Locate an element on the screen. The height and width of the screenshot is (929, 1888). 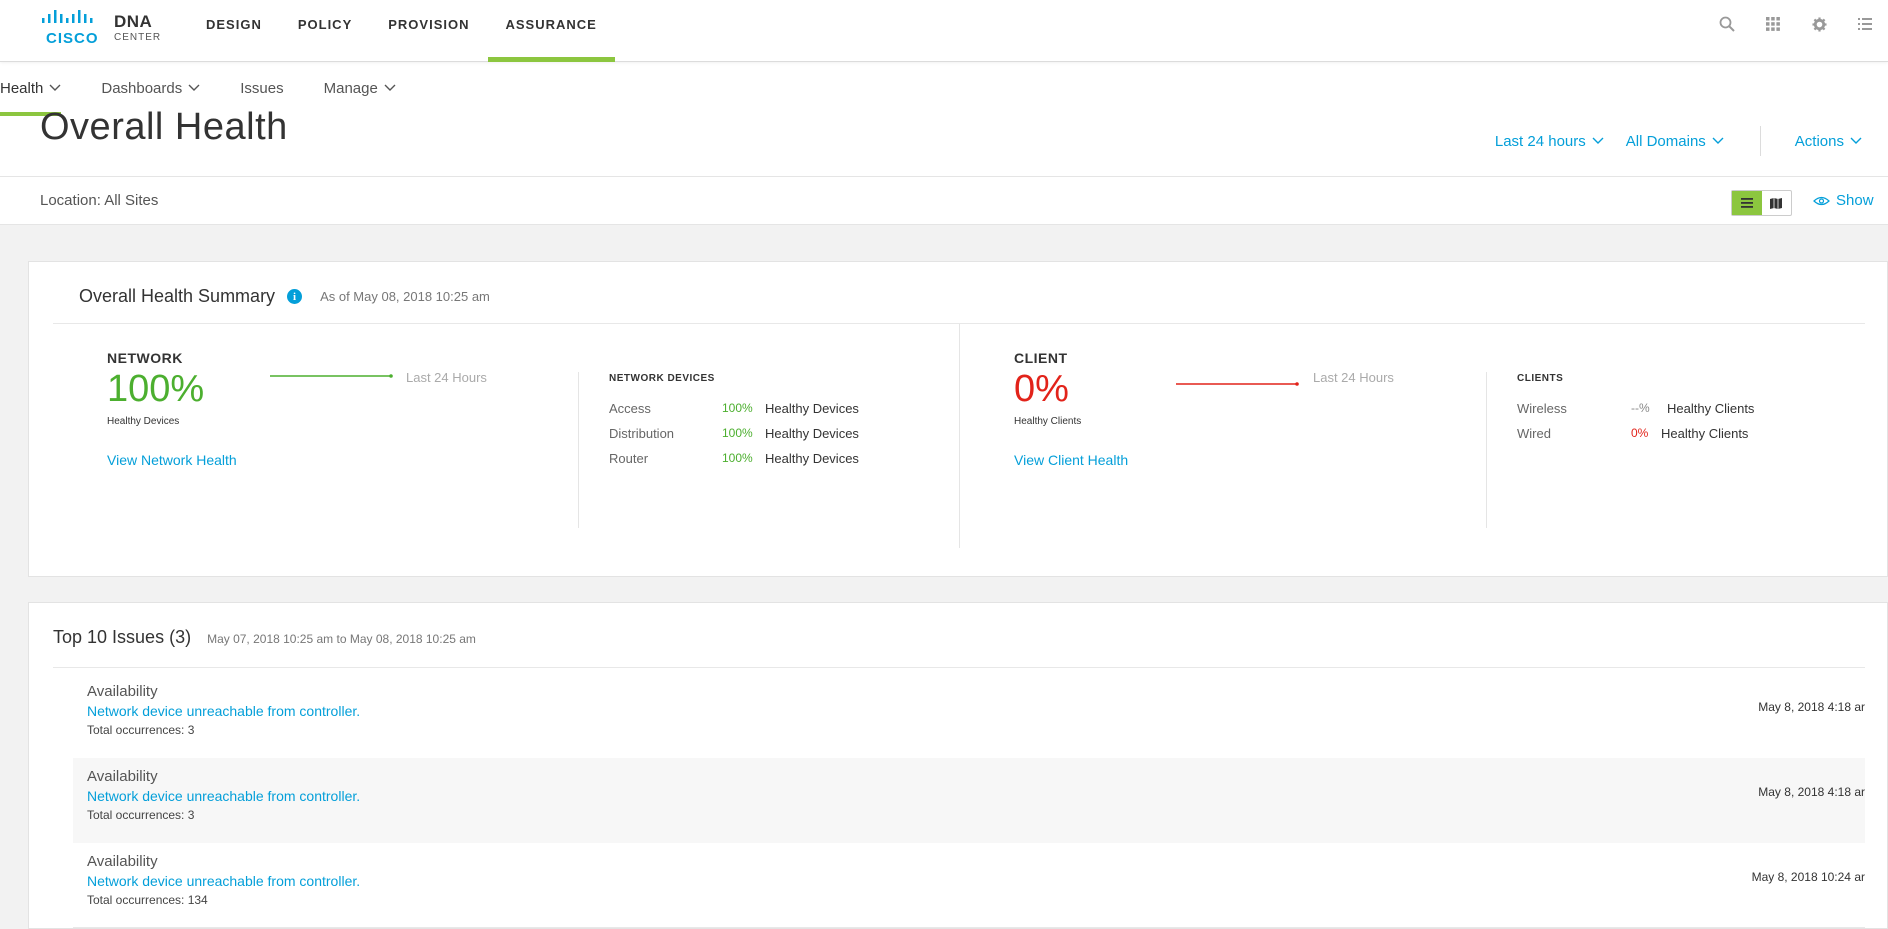
product-name: DNA is located at coordinates (133, 21).